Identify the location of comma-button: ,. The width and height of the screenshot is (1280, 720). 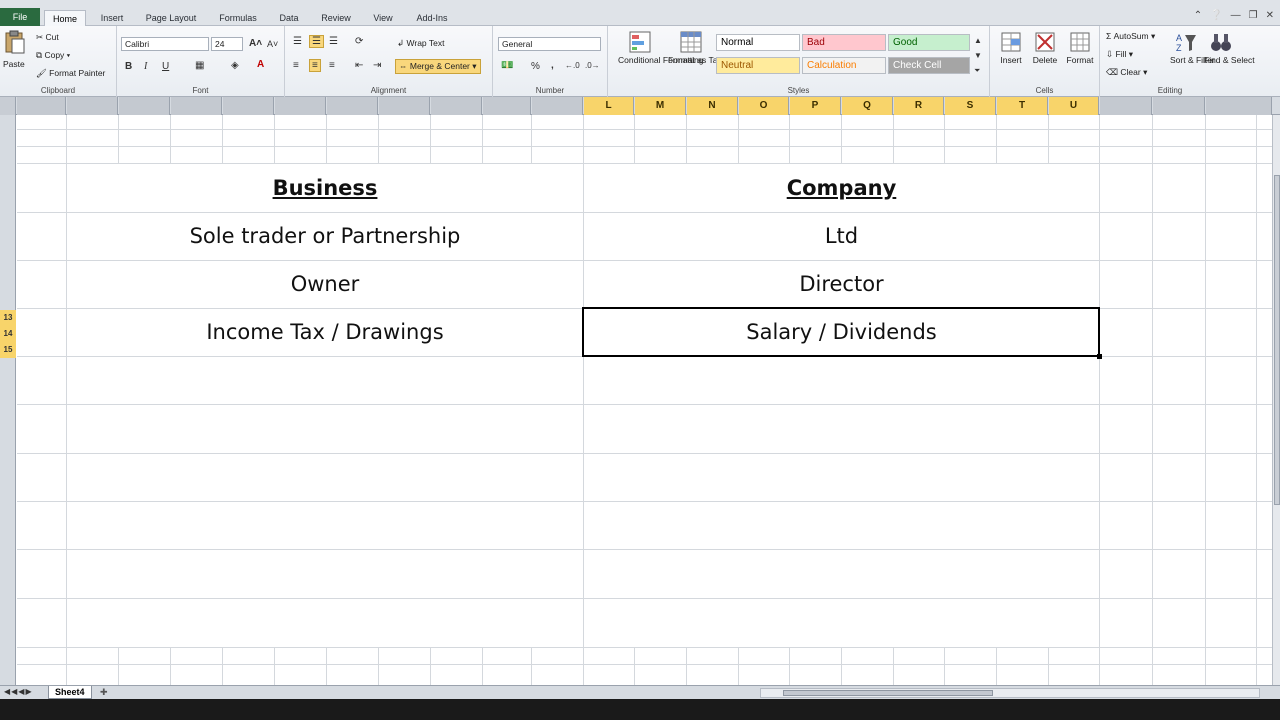
(552, 65).